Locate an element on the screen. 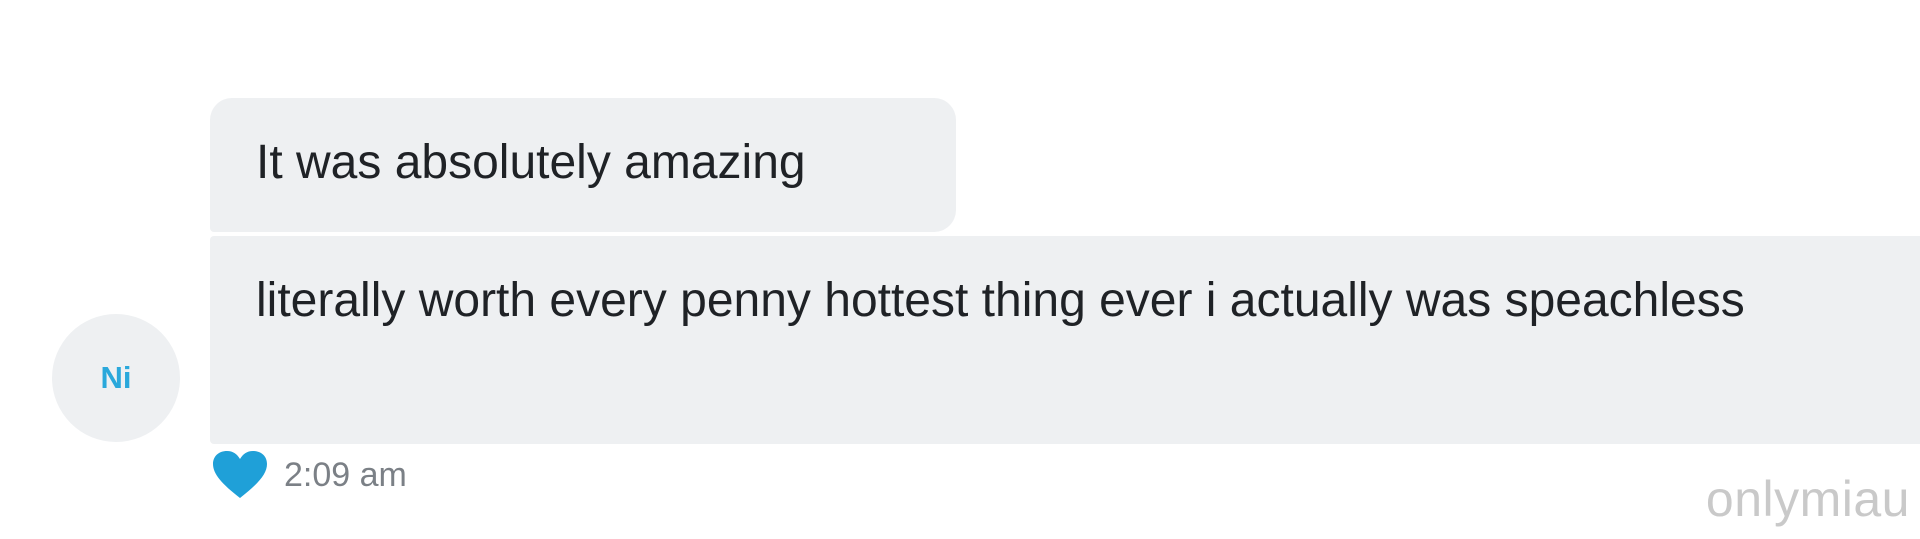 The height and width of the screenshot is (539, 1920). message-meta: 2:09 am is located at coordinates (309, 475).